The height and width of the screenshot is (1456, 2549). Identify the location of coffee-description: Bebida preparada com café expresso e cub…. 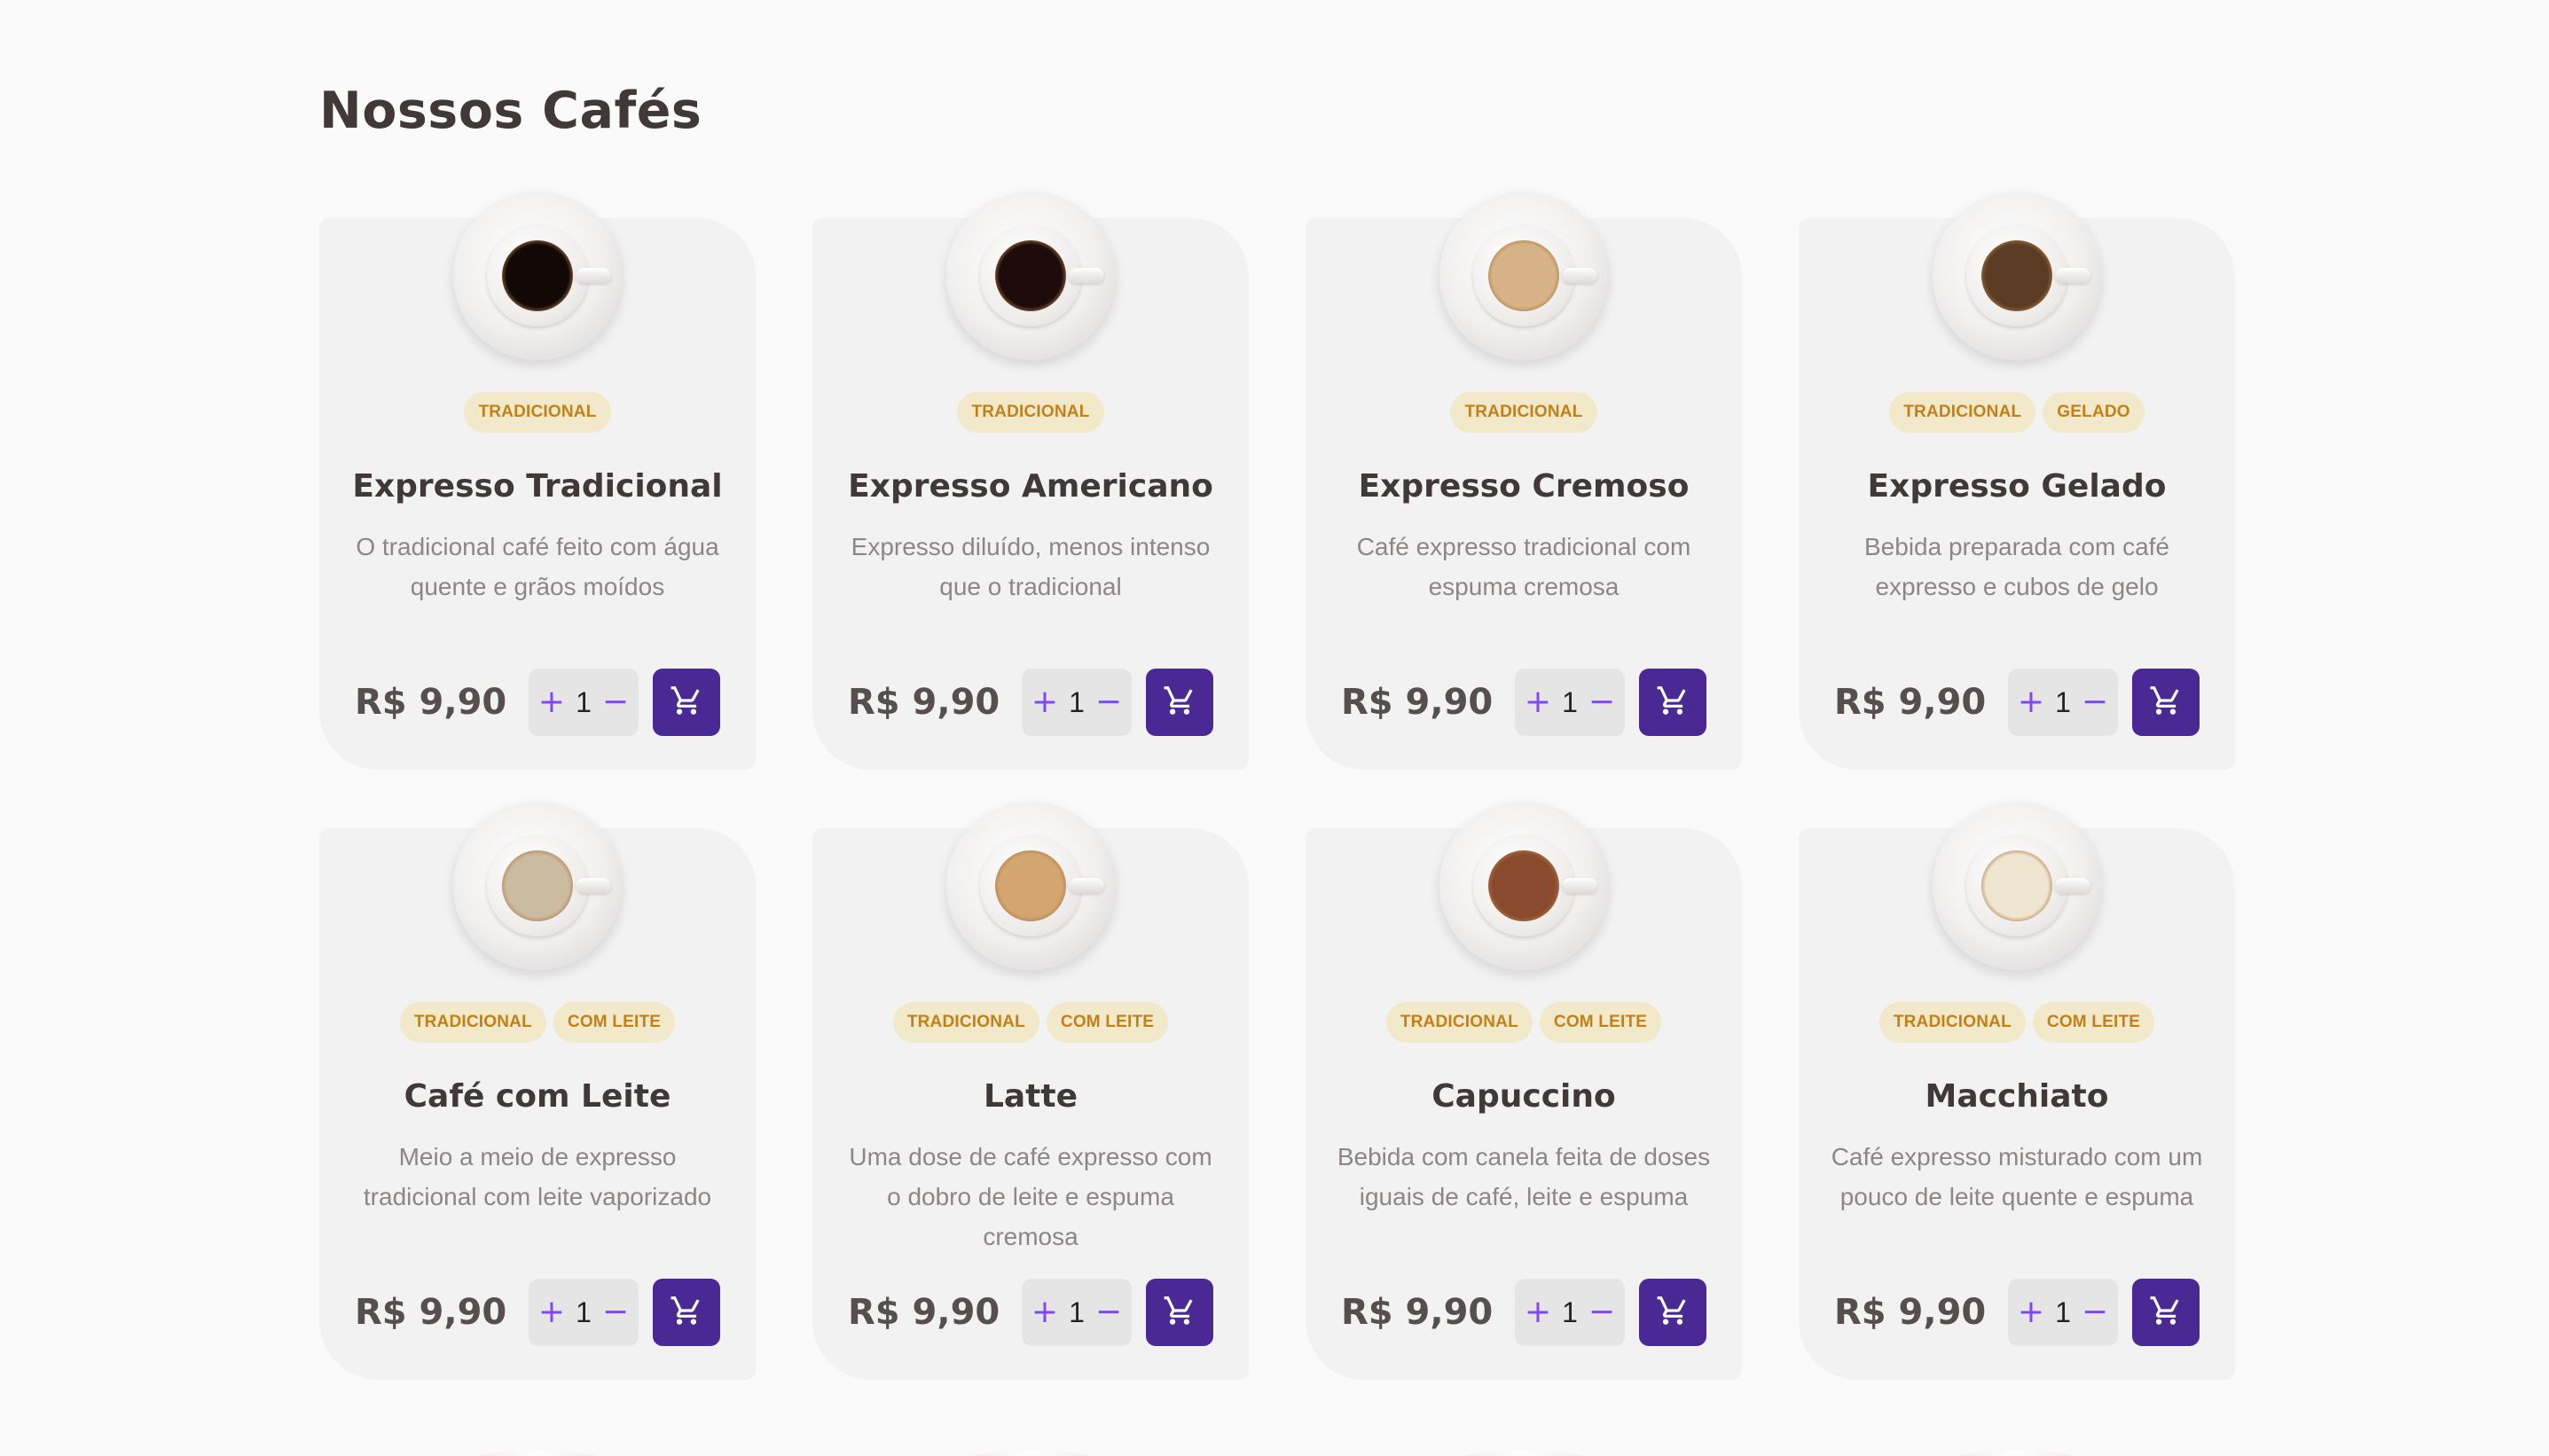
(2017, 566).